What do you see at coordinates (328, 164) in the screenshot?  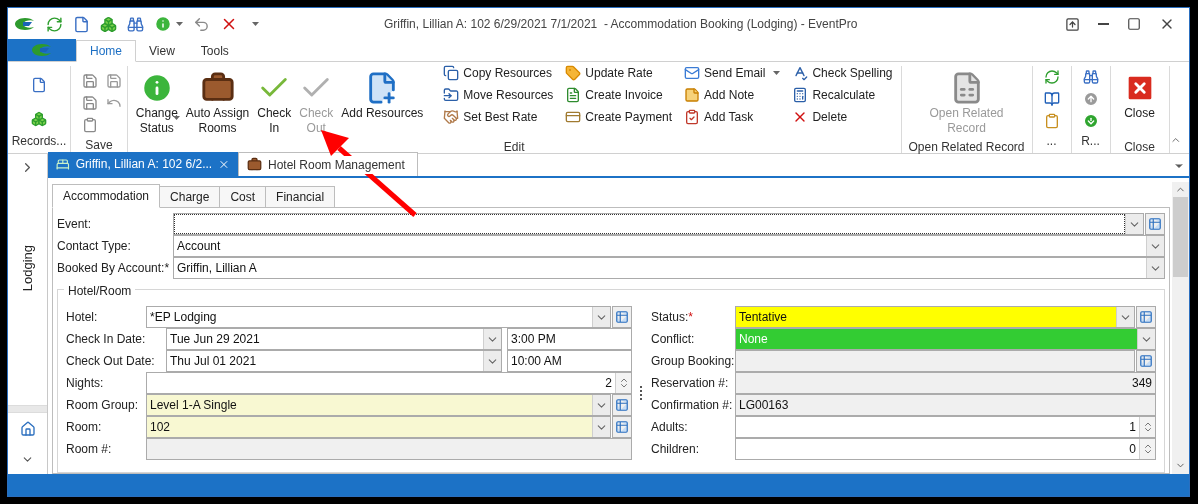 I see `document-tab: Hotel Room Management` at bounding box center [328, 164].